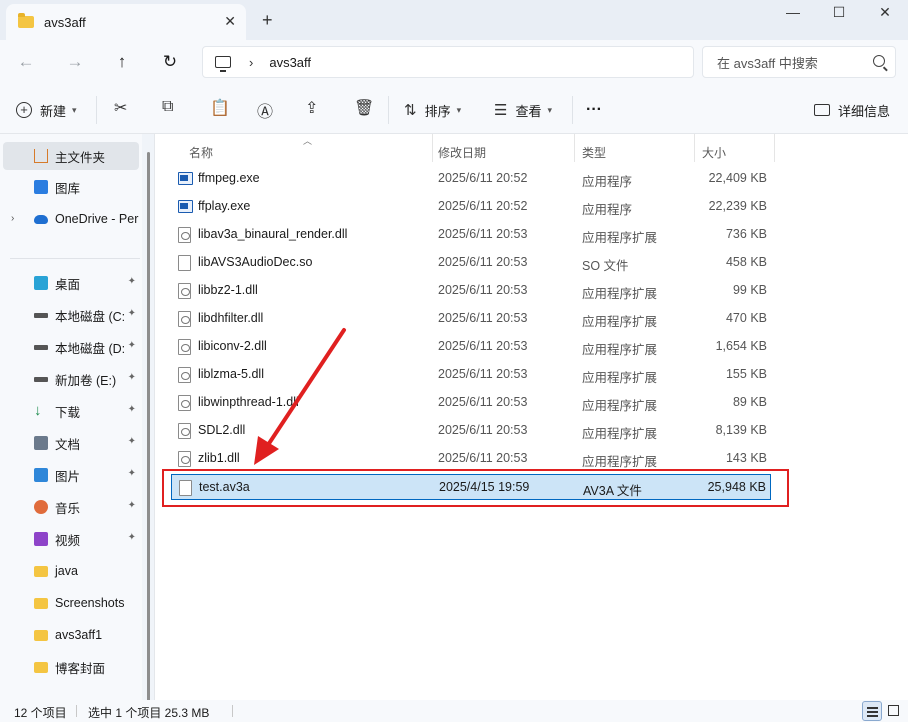 The image size is (908, 722). Describe the element at coordinates (230, 21) in the screenshot. I see `close-tab-icon: ✕` at that location.